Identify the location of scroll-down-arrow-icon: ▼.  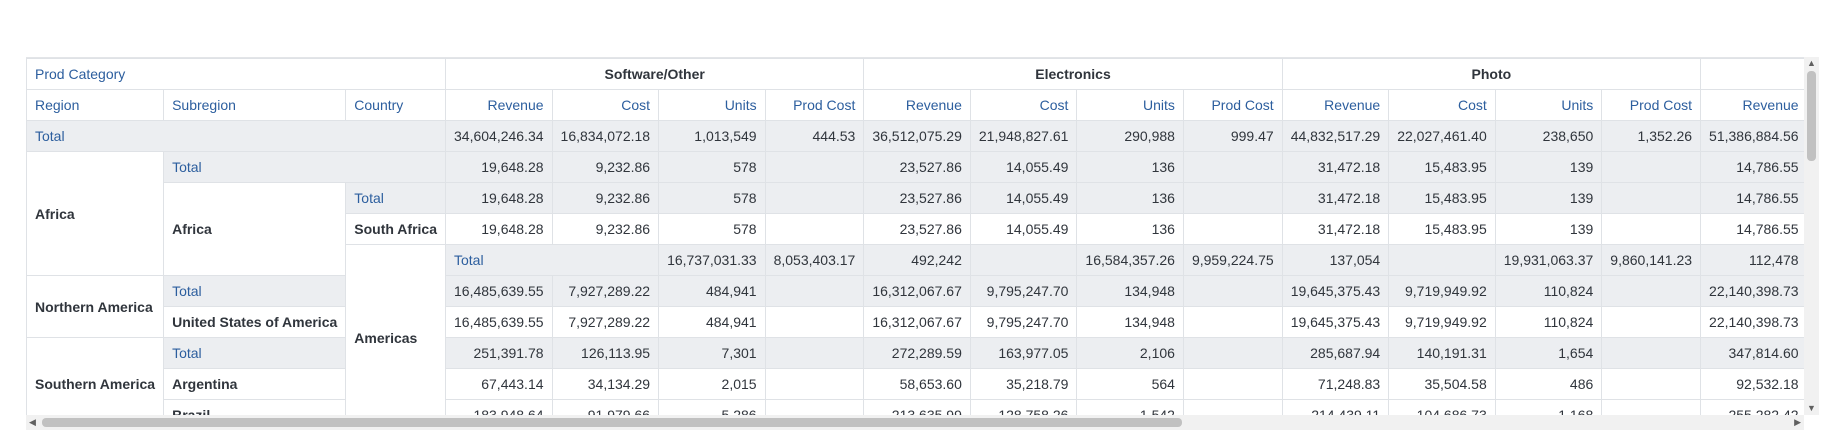
(1811, 408).